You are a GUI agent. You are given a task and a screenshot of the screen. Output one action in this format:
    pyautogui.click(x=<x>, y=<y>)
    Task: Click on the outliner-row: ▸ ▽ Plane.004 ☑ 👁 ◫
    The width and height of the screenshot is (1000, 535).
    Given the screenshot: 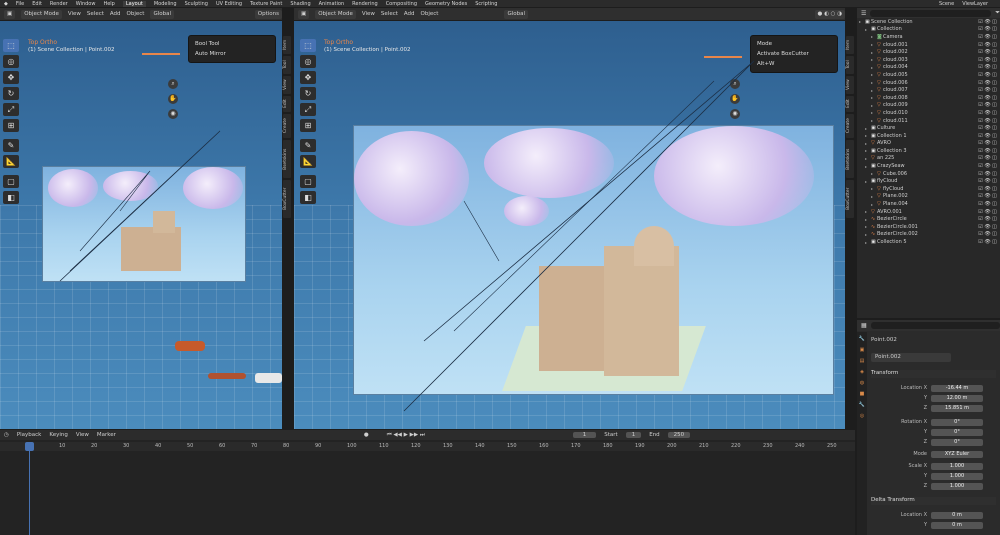 What is the action you would take?
    pyautogui.click(x=928, y=204)
    